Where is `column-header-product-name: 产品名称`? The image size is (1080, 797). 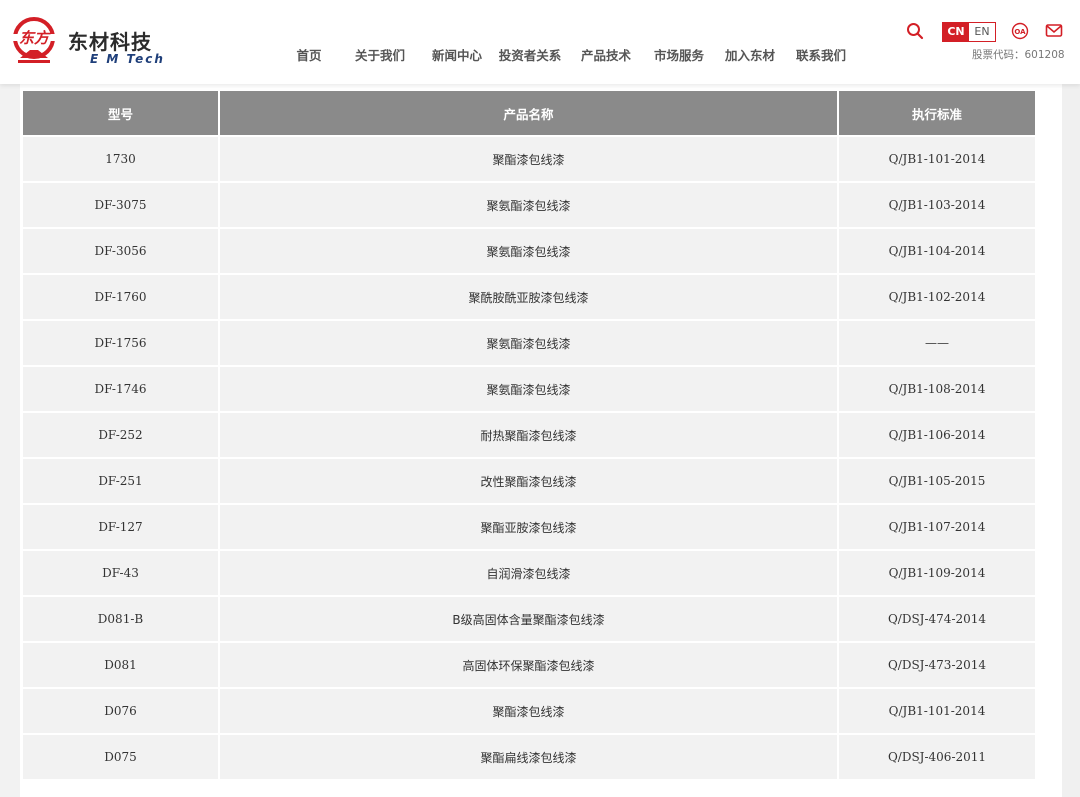
column-header-product-name: 产品名称 is located at coordinates (528, 113).